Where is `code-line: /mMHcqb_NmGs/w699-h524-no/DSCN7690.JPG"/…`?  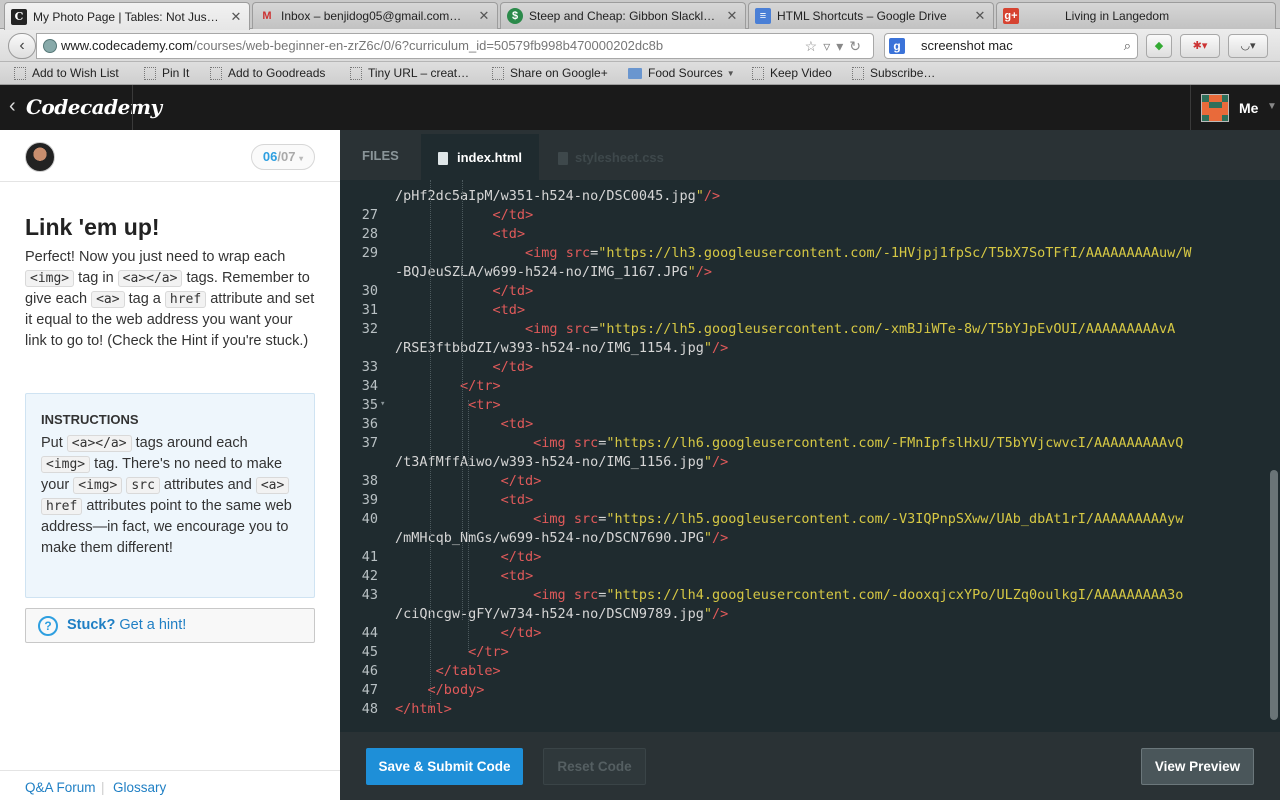
code-line: /mMHcqb_NmGs/w699-h524-no/DSCN7690.JPG"/… is located at coordinates (561, 538).